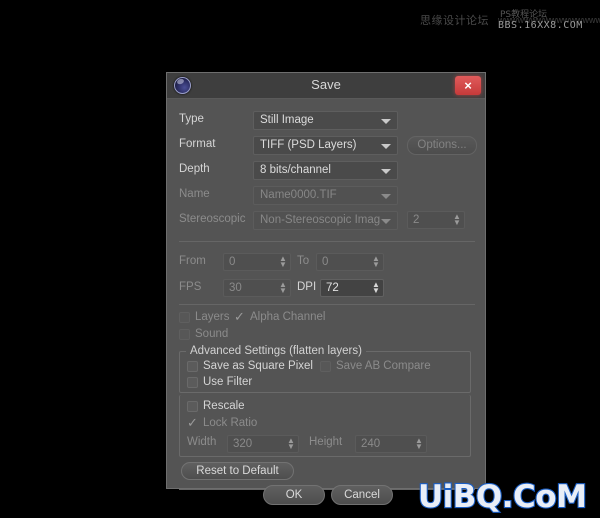 This screenshot has width=600, height=518. I want to click on watermark-dots: wwwwwwwwwwwwwwww, so click(549, 20).